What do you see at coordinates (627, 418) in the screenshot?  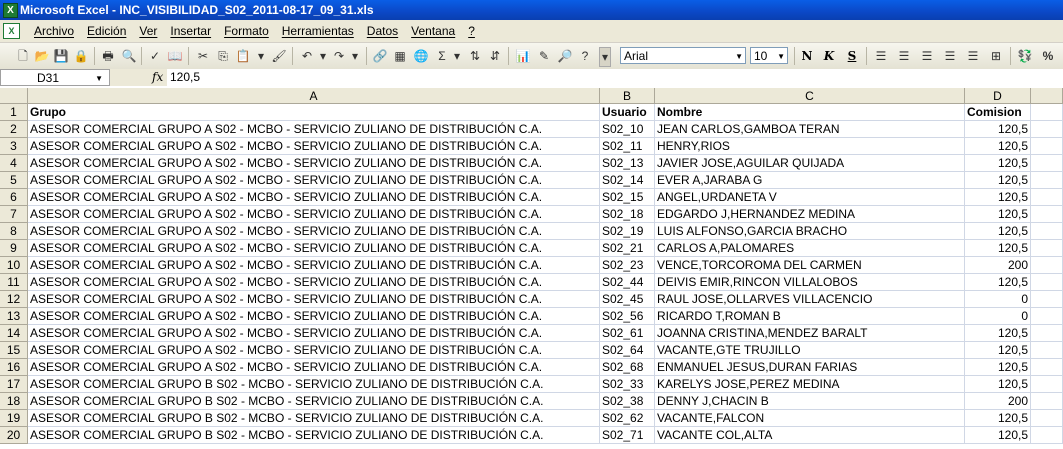 I see `table-cell: S02_62` at bounding box center [627, 418].